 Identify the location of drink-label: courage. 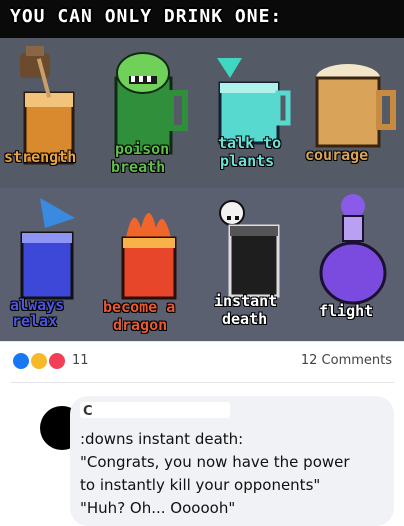
(337, 155).